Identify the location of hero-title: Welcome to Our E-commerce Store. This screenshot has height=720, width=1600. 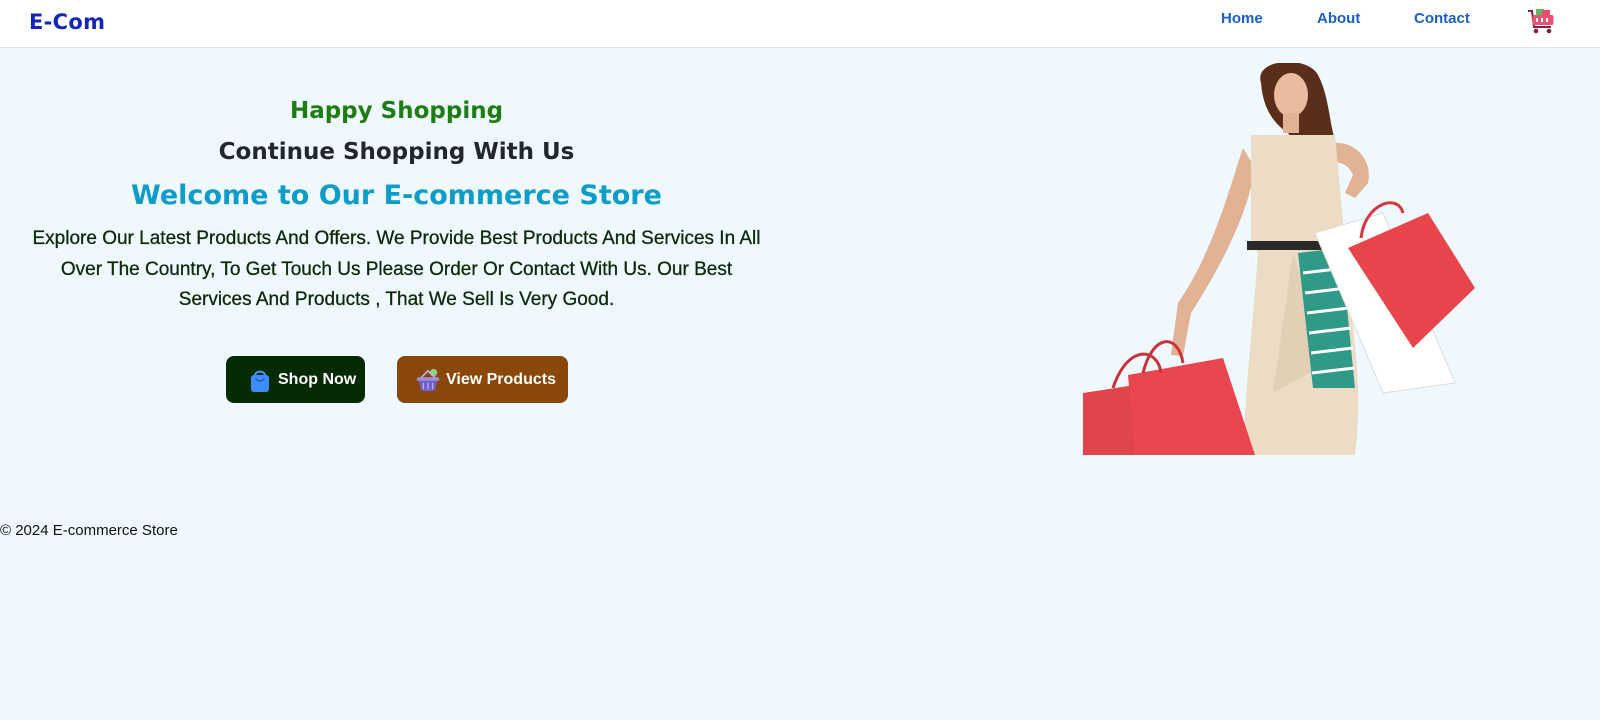
(396, 195).